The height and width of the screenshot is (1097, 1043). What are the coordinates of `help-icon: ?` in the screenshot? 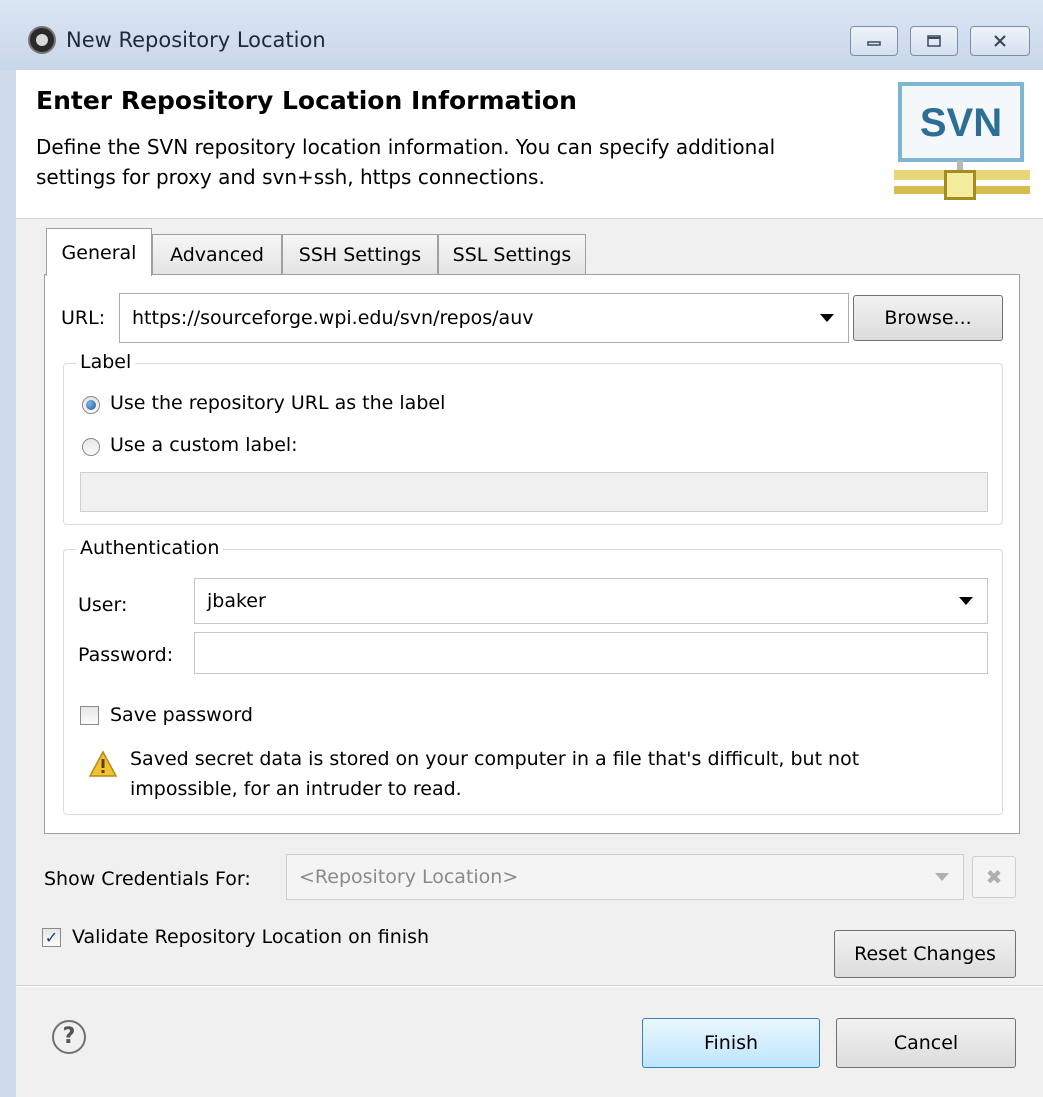 It's located at (69, 1037).